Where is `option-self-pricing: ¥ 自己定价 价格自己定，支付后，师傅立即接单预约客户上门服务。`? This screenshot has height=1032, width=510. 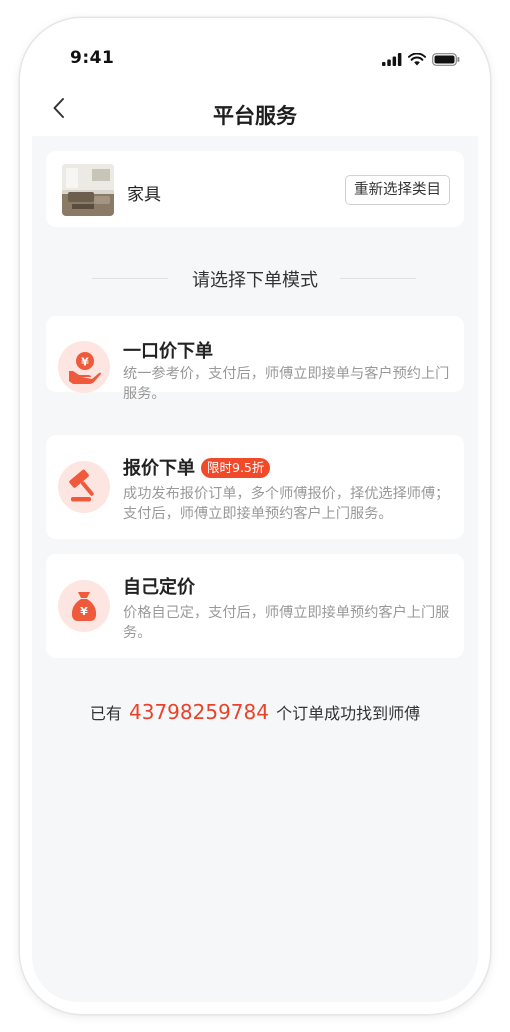
option-self-pricing: ¥ 自己定价 价格自己定，支付后，师傅立即接单预约客户上门服务。 is located at coordinates (255, 606).